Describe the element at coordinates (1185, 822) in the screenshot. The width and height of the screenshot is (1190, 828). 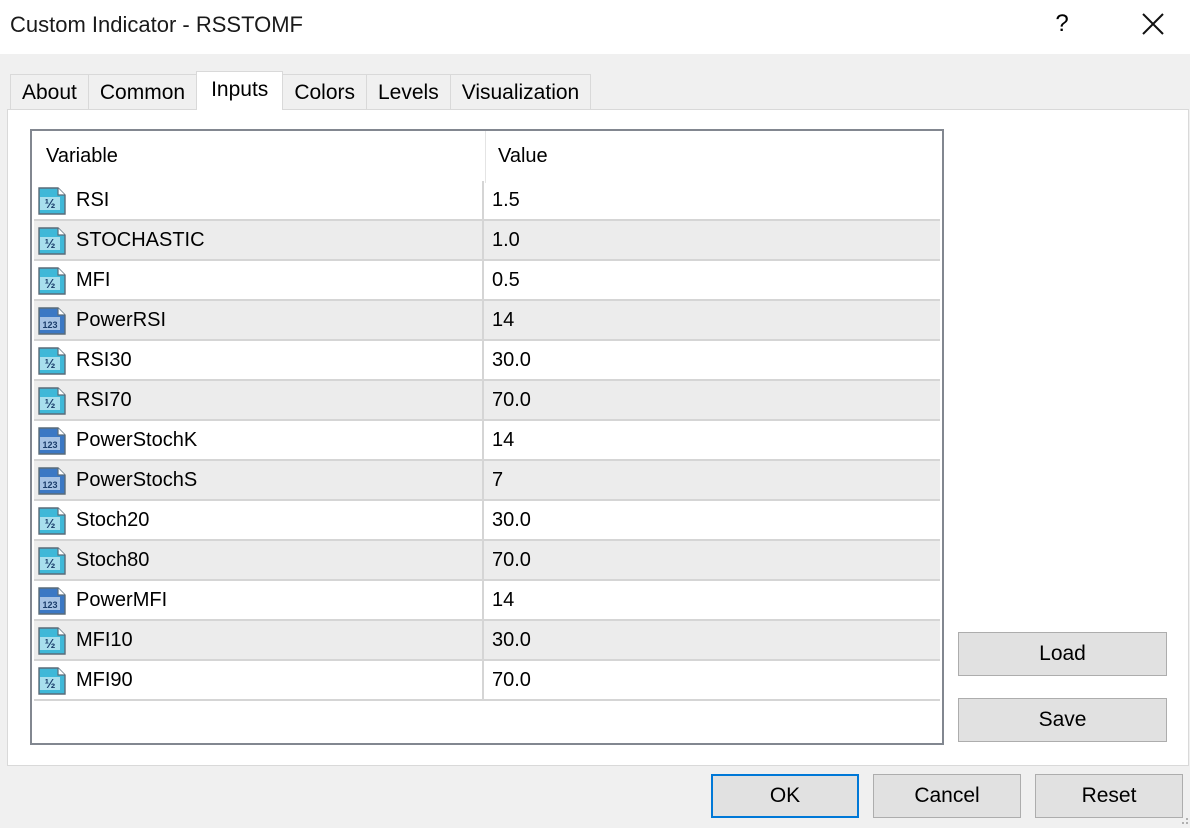
I see `resize-grip-icon` at that location.